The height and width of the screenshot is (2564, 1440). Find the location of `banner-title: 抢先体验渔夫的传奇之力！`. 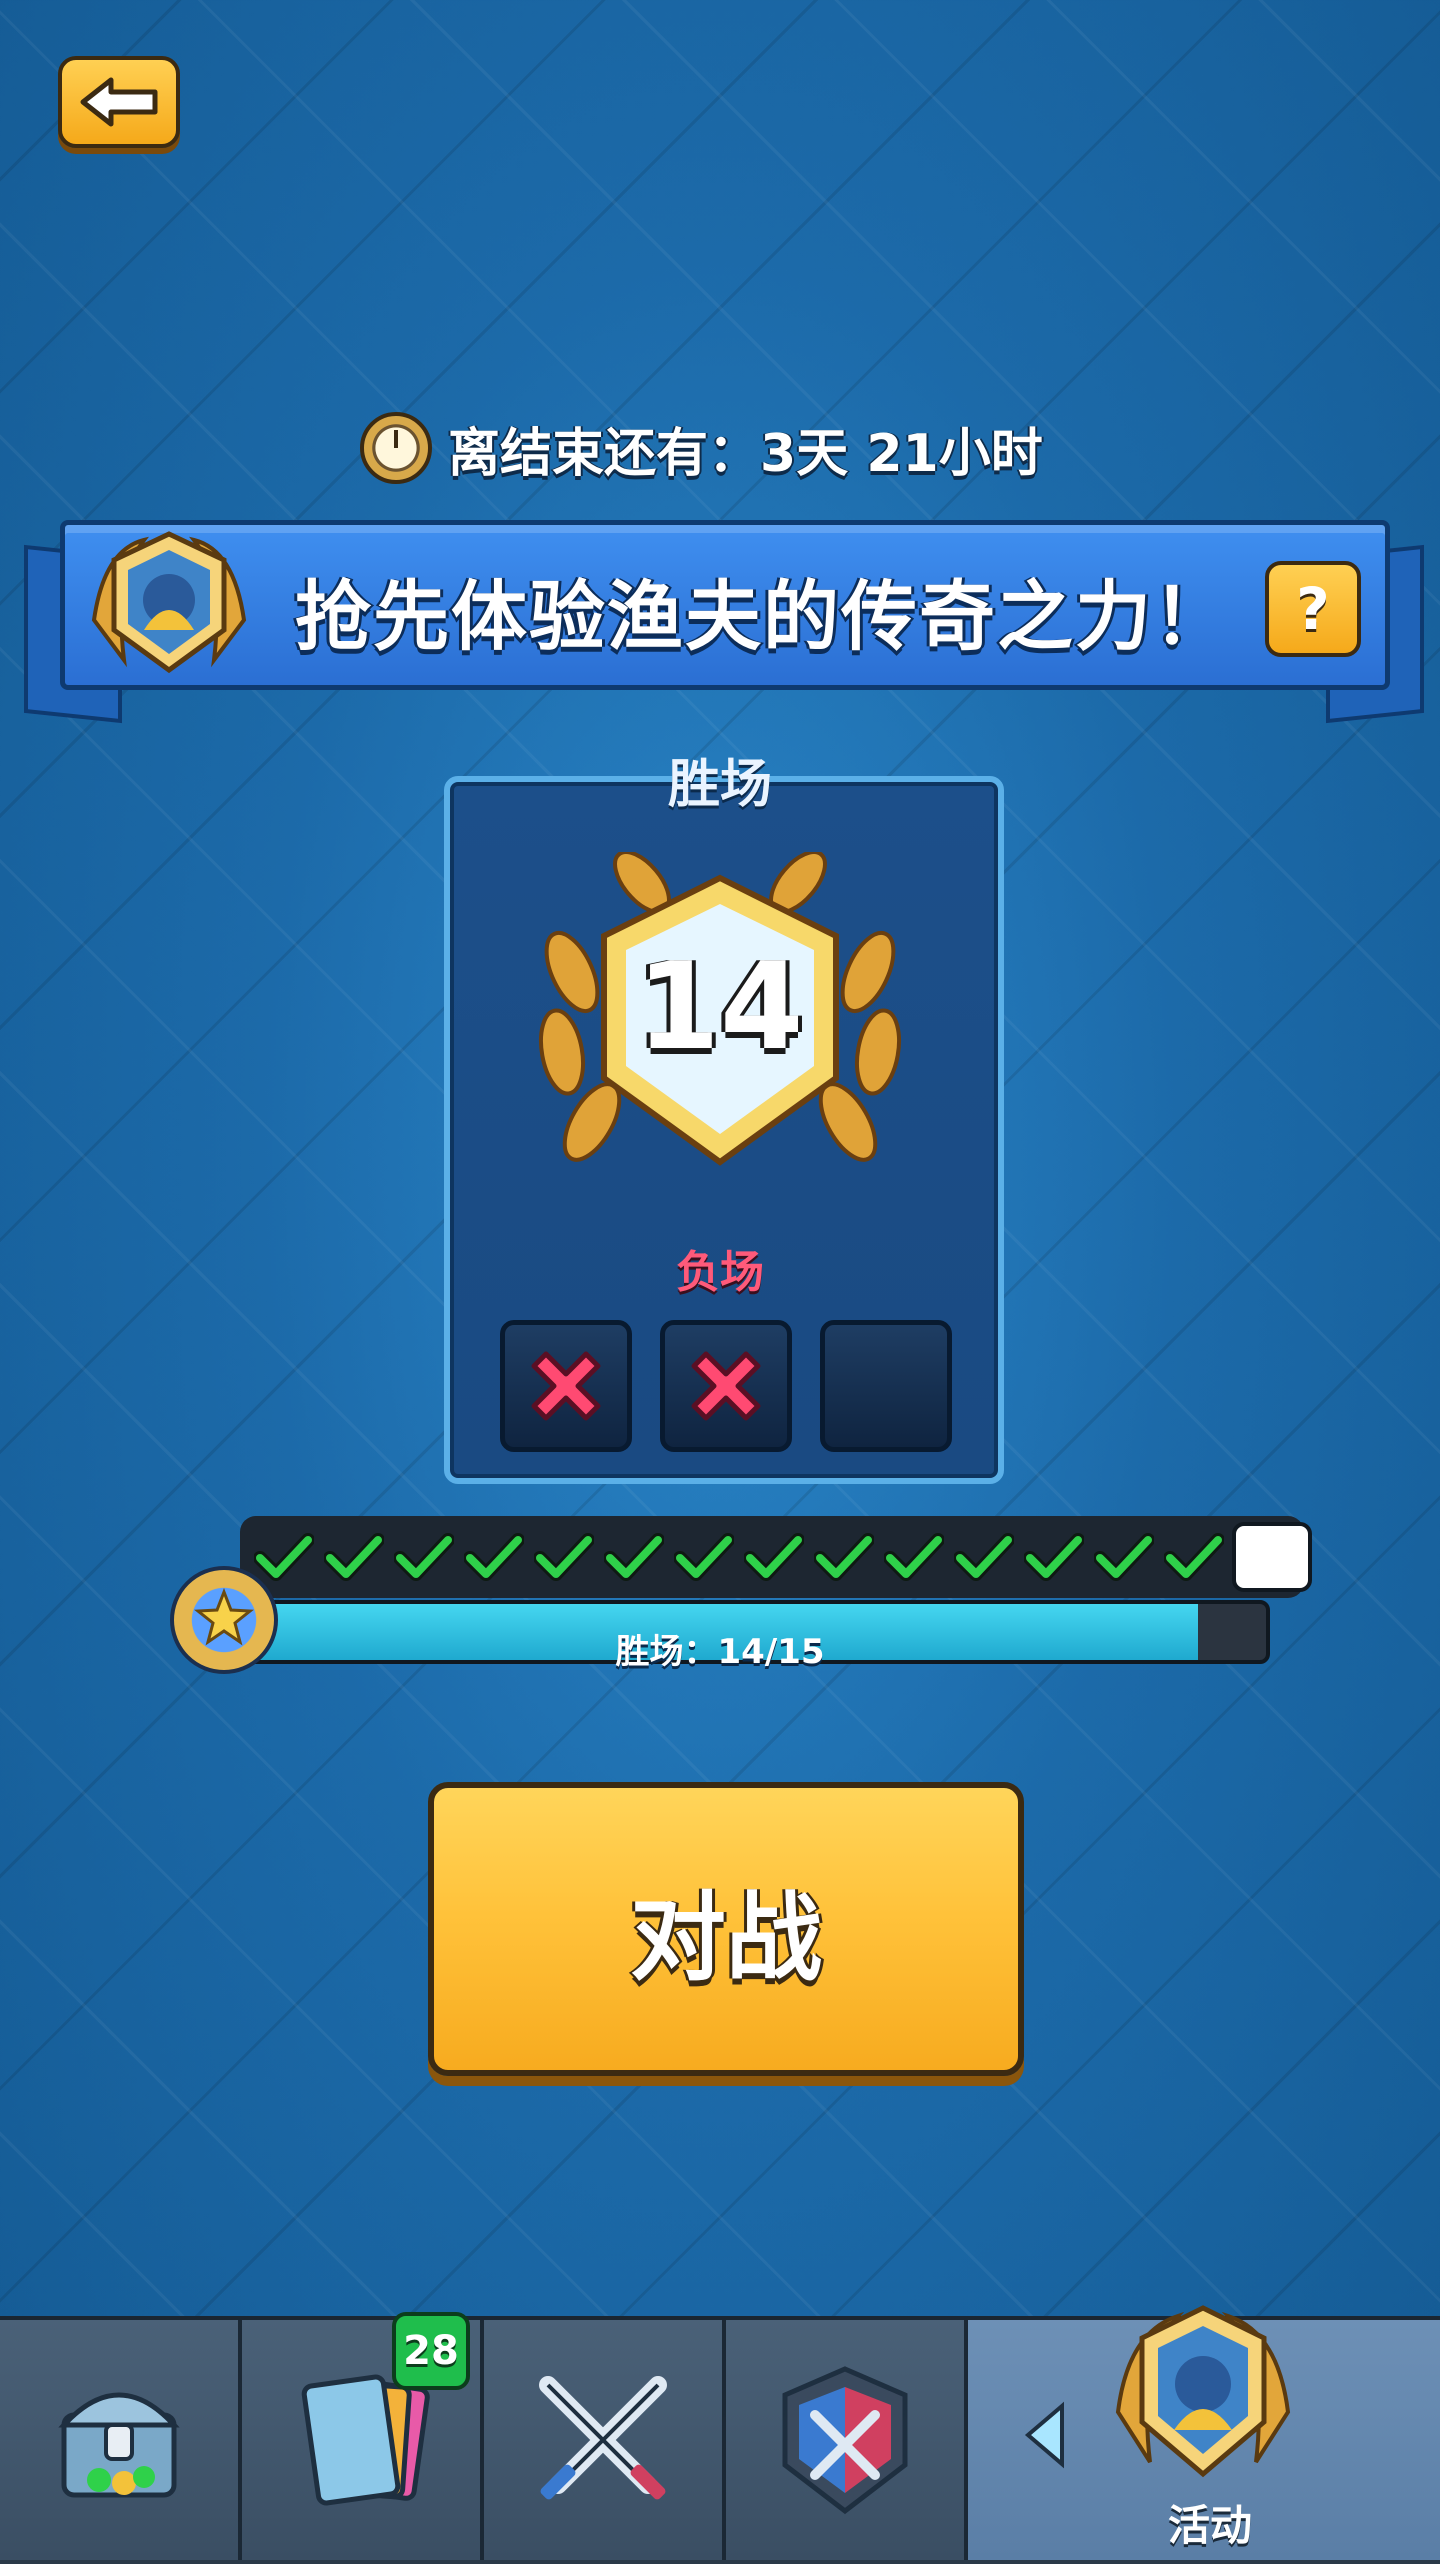

banner-title: 抢先体验渔夫的传奇之力！ is located at coordinates (763, 616).